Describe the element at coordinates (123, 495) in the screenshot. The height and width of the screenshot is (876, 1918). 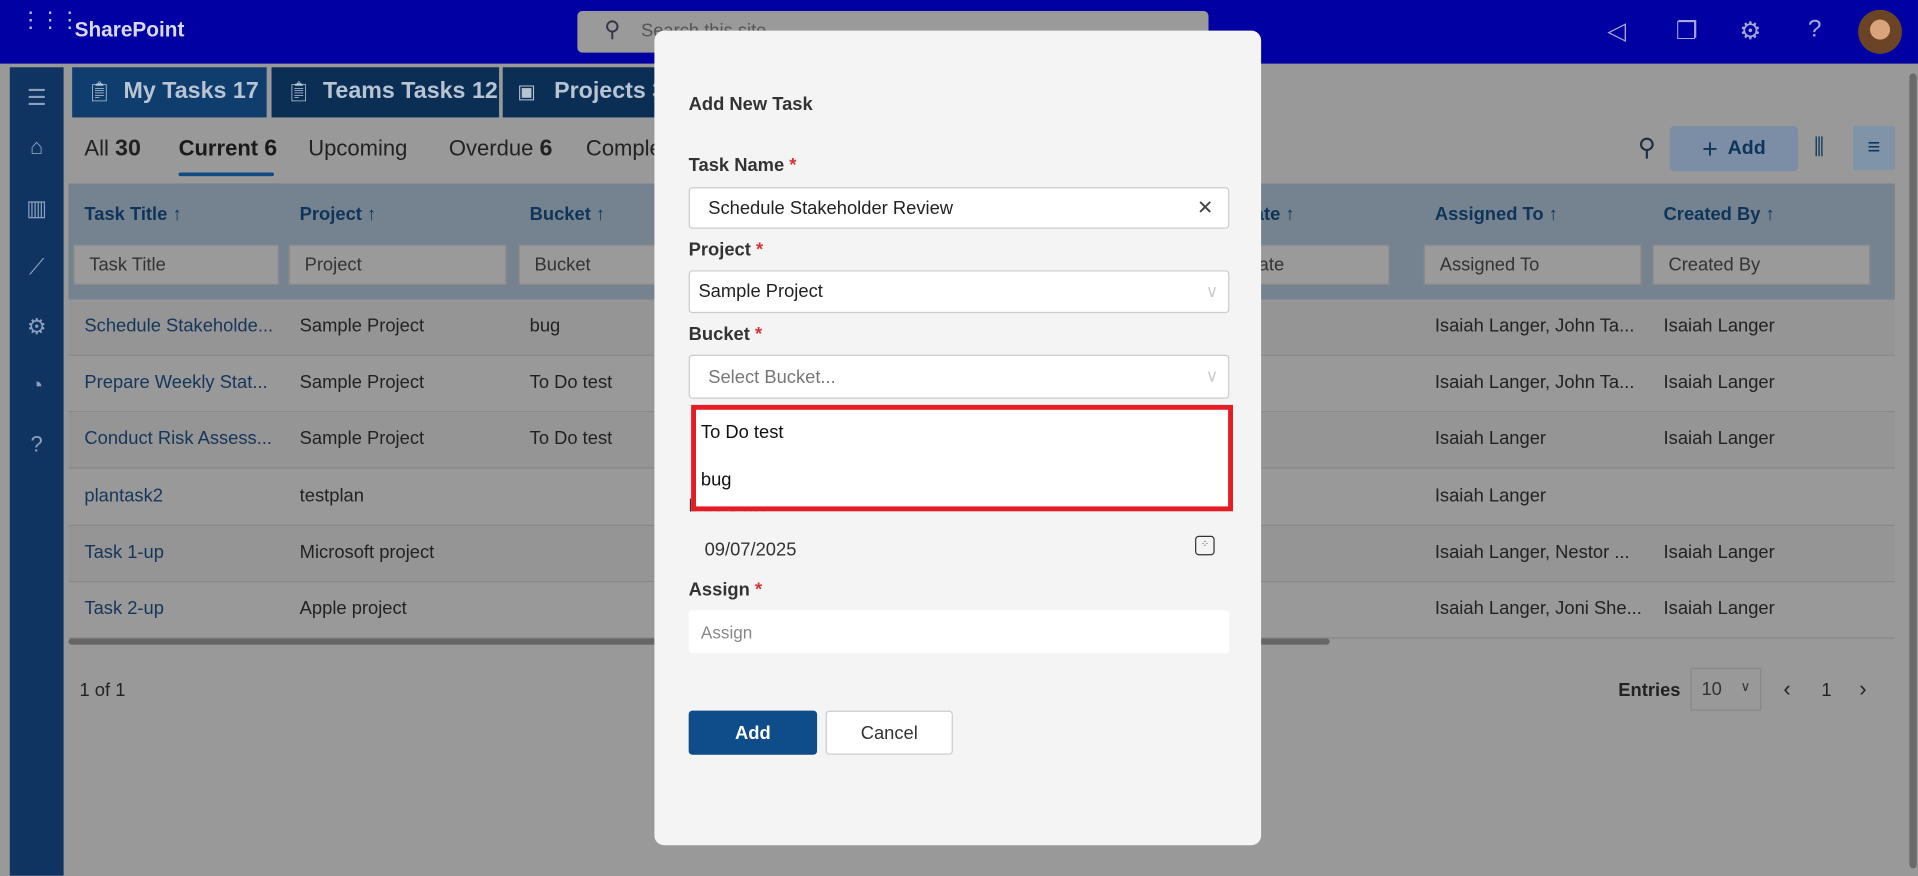
I see `cell-title: plantask2` at that location.